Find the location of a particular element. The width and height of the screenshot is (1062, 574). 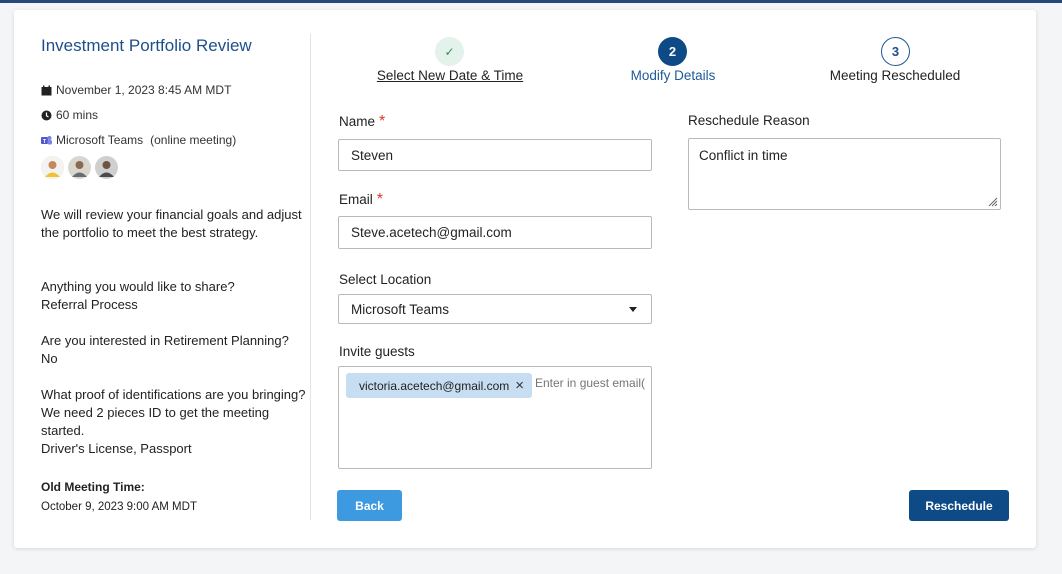

event-location-row: T Microsoft Teams (online meeting) is located at coordinates (138, 140).